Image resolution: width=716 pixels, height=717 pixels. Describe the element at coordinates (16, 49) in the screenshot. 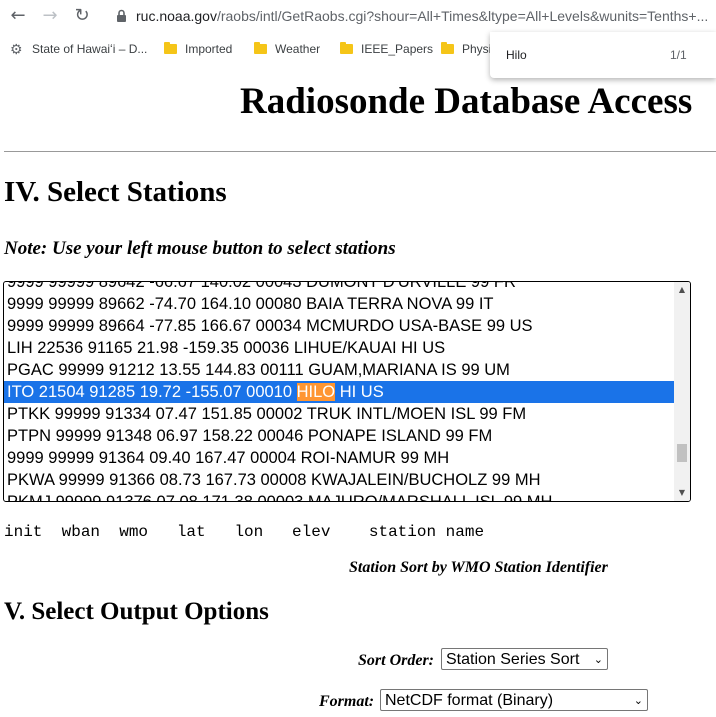

I see `gear-icon: ⚙` at that location.